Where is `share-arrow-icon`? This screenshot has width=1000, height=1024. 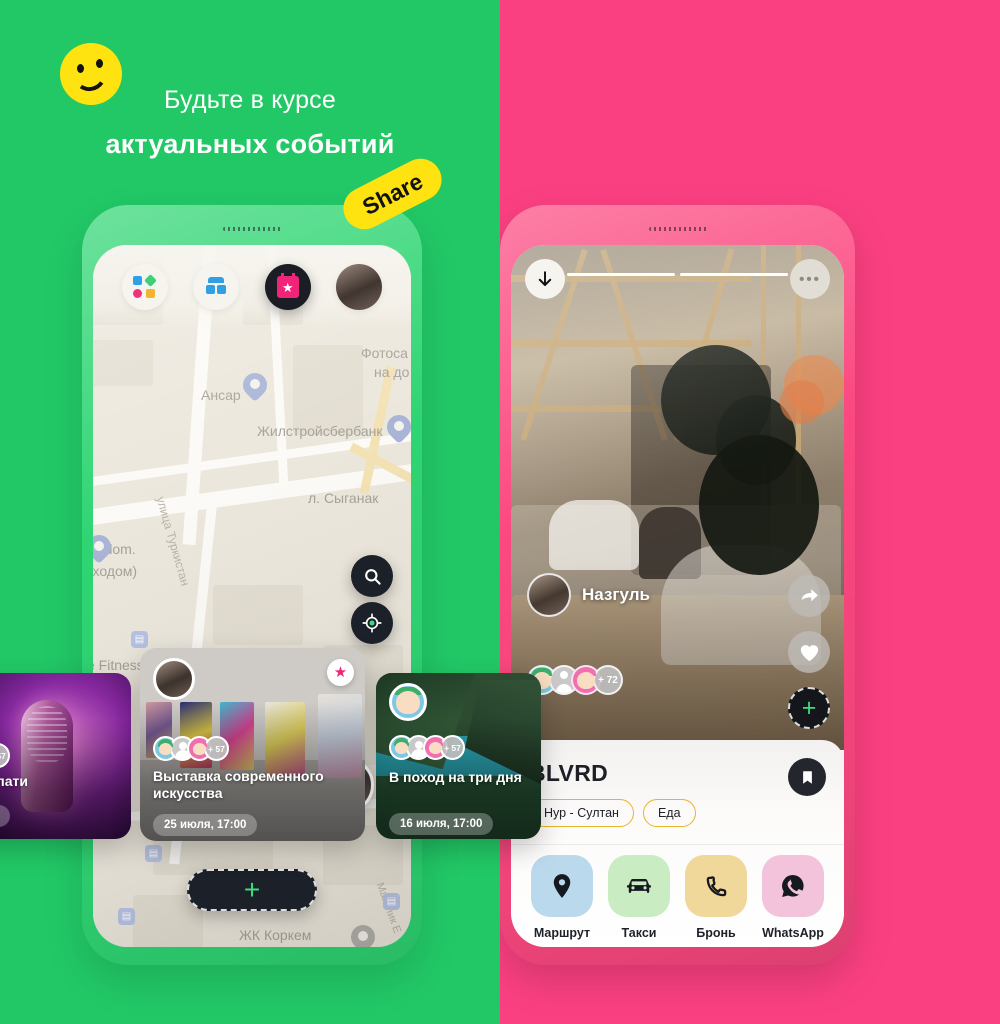
share-arrow-icon is located at coordinates (809, 594).